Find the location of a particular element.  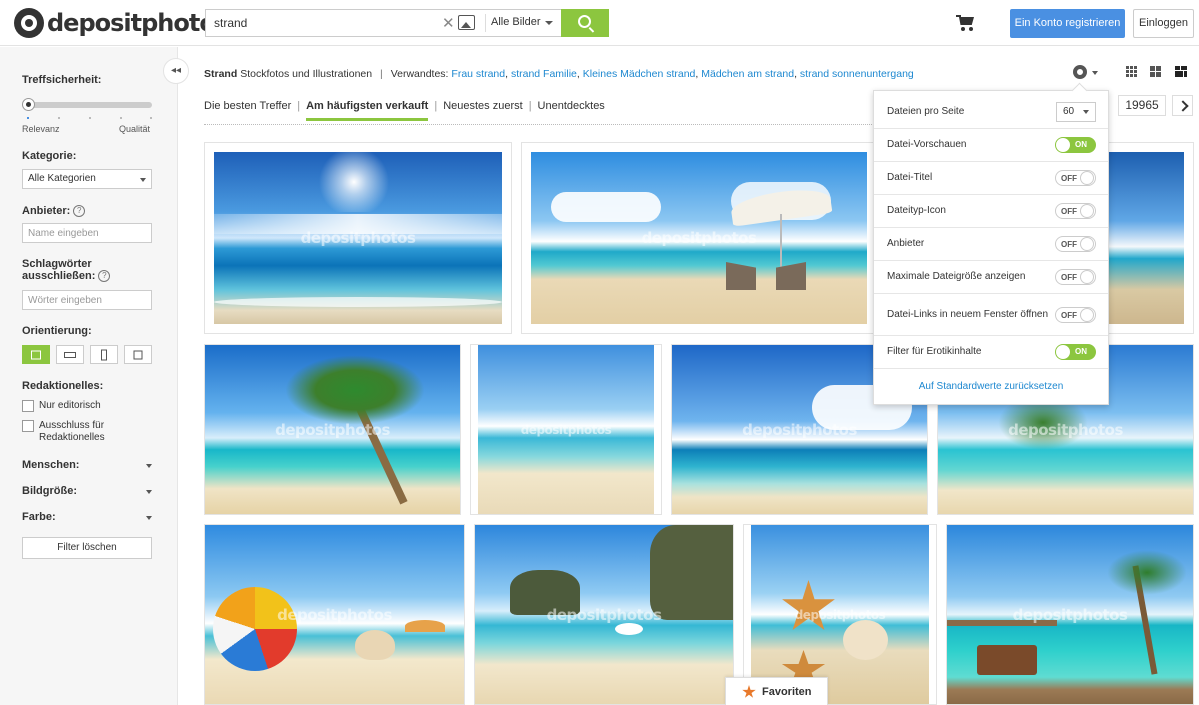

orientation-horizontal-button is located at coordinates (70, 354).